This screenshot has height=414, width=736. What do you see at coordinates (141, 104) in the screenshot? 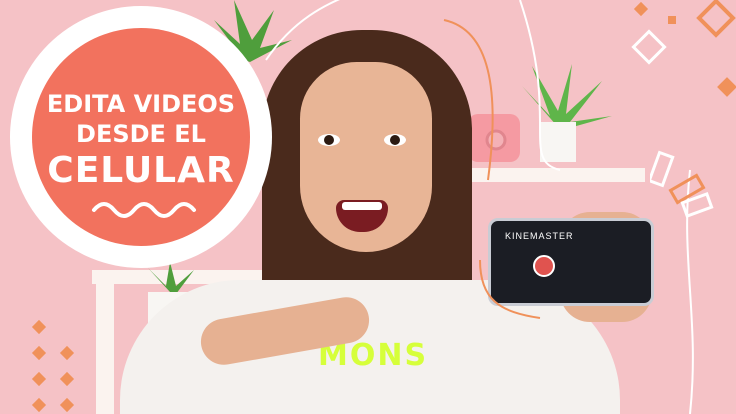
I see `headline-line-1: EDITA VIDEOS` at bounding box center [141, 104].